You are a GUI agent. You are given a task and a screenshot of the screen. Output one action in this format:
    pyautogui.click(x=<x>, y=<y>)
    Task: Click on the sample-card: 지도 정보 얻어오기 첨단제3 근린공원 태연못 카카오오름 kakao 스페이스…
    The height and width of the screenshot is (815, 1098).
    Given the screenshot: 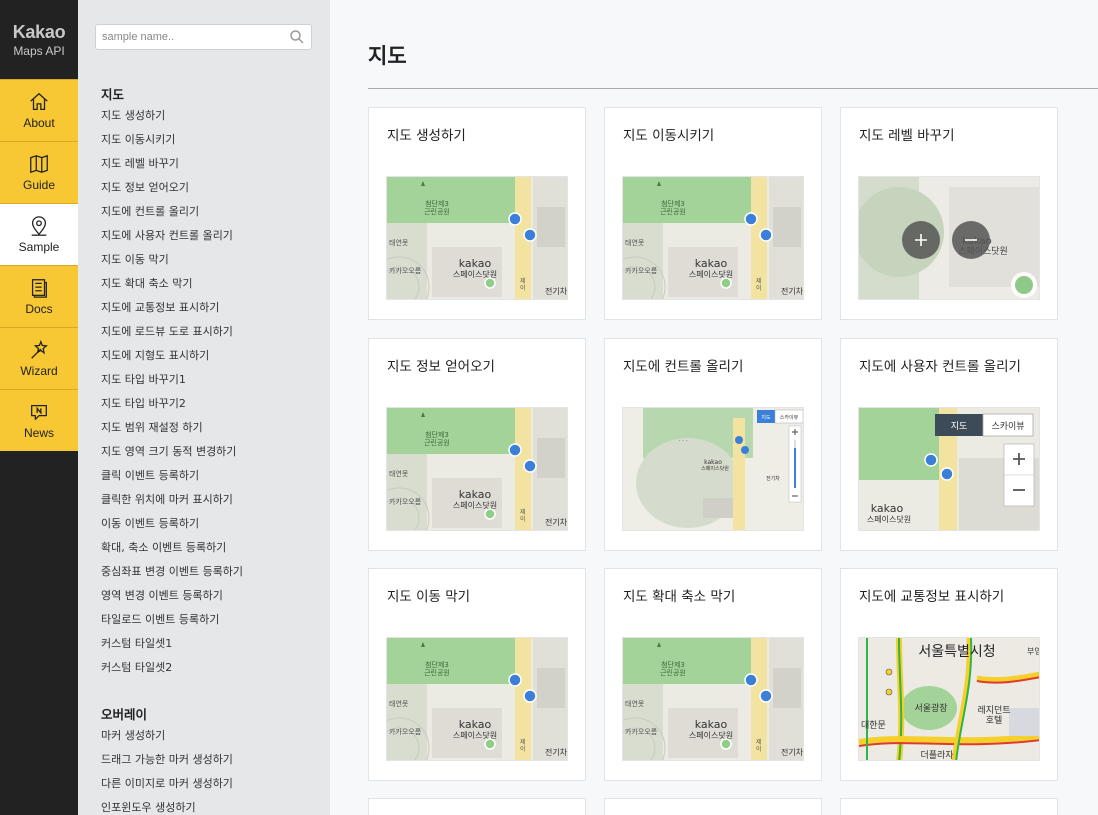 What is the action you would take?
    pyautogui.click(x=477, y=444)
    